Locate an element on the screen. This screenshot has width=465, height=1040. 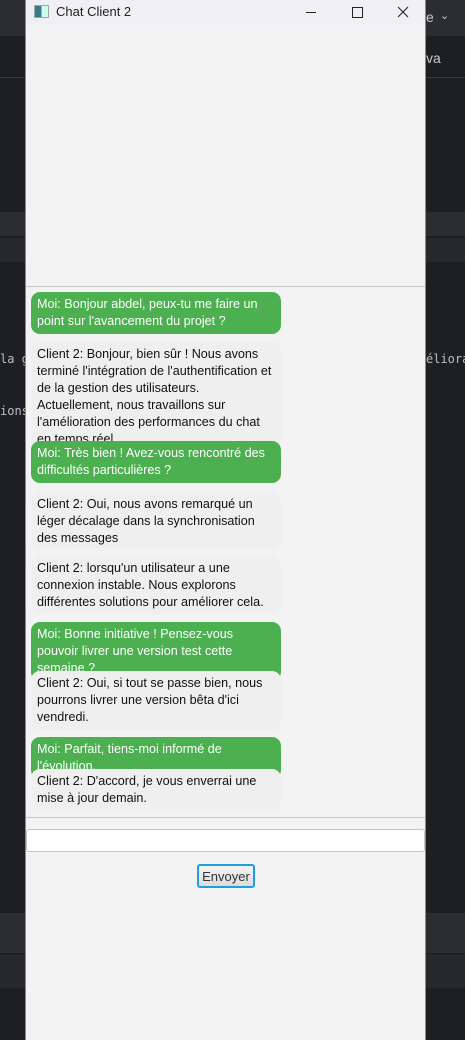
close-button is located at coordinates (403, 12).